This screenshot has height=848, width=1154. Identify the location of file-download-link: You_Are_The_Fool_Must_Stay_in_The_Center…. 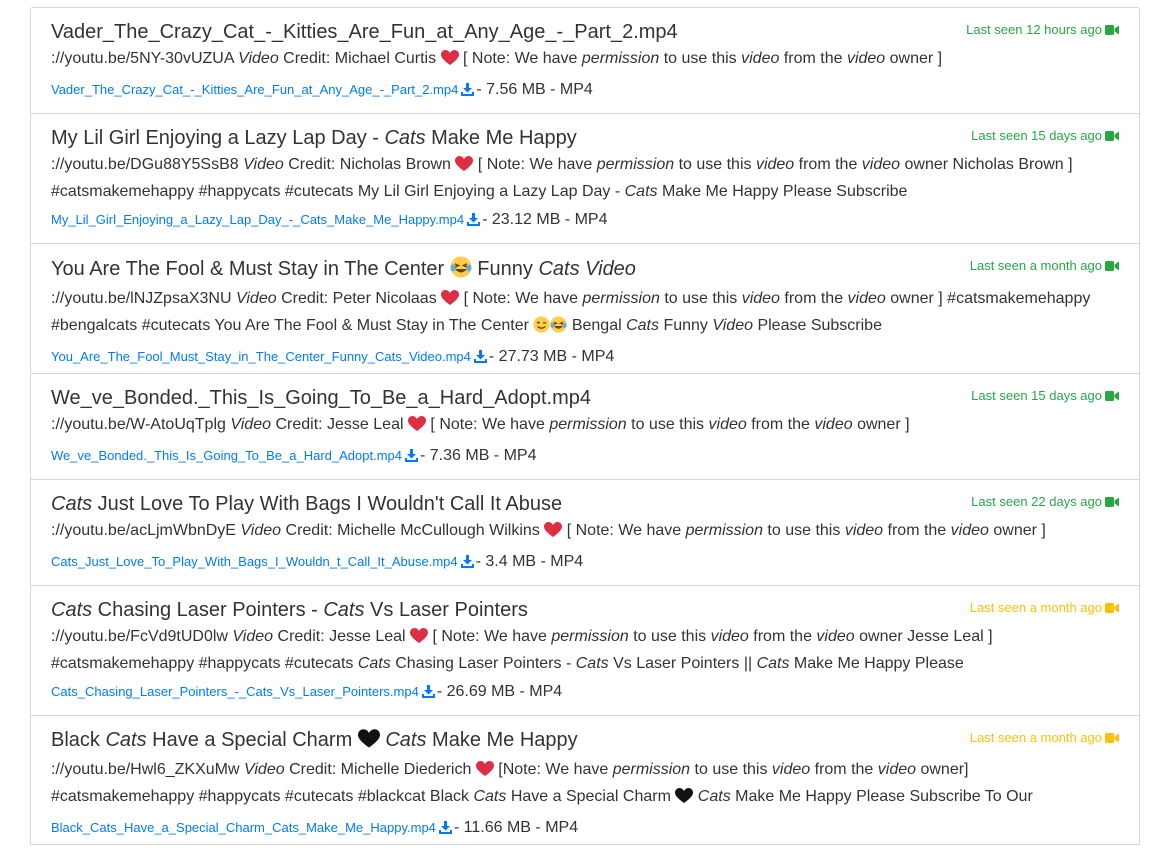
(261, 356).